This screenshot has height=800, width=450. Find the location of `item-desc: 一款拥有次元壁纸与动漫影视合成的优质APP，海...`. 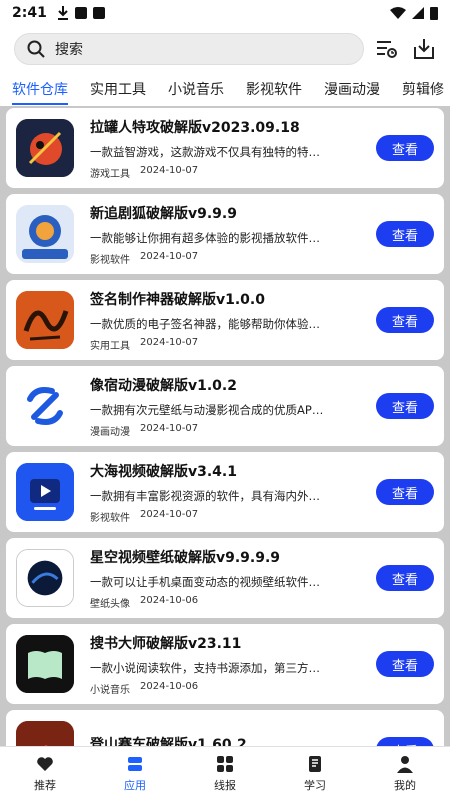

item-desc: 一款拥有次元壁纸与动漫影视合成的优质APP，海... is located at coordinates (210, 409).